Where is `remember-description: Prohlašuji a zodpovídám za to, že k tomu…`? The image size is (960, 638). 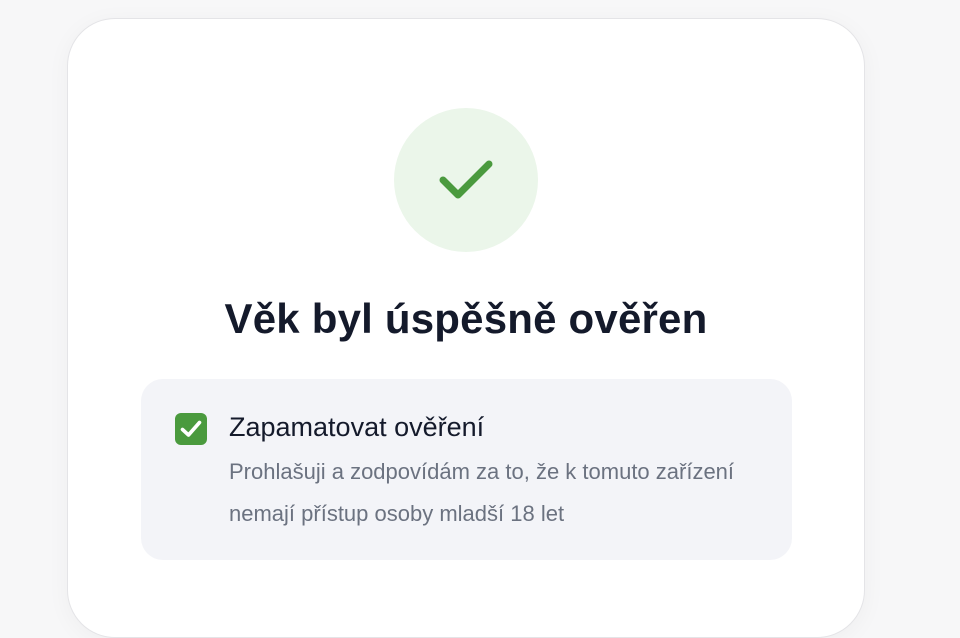 remember-description: Prohlašuji a zodpovídám za to, že k tomu… is located at coordinates (482, 492).